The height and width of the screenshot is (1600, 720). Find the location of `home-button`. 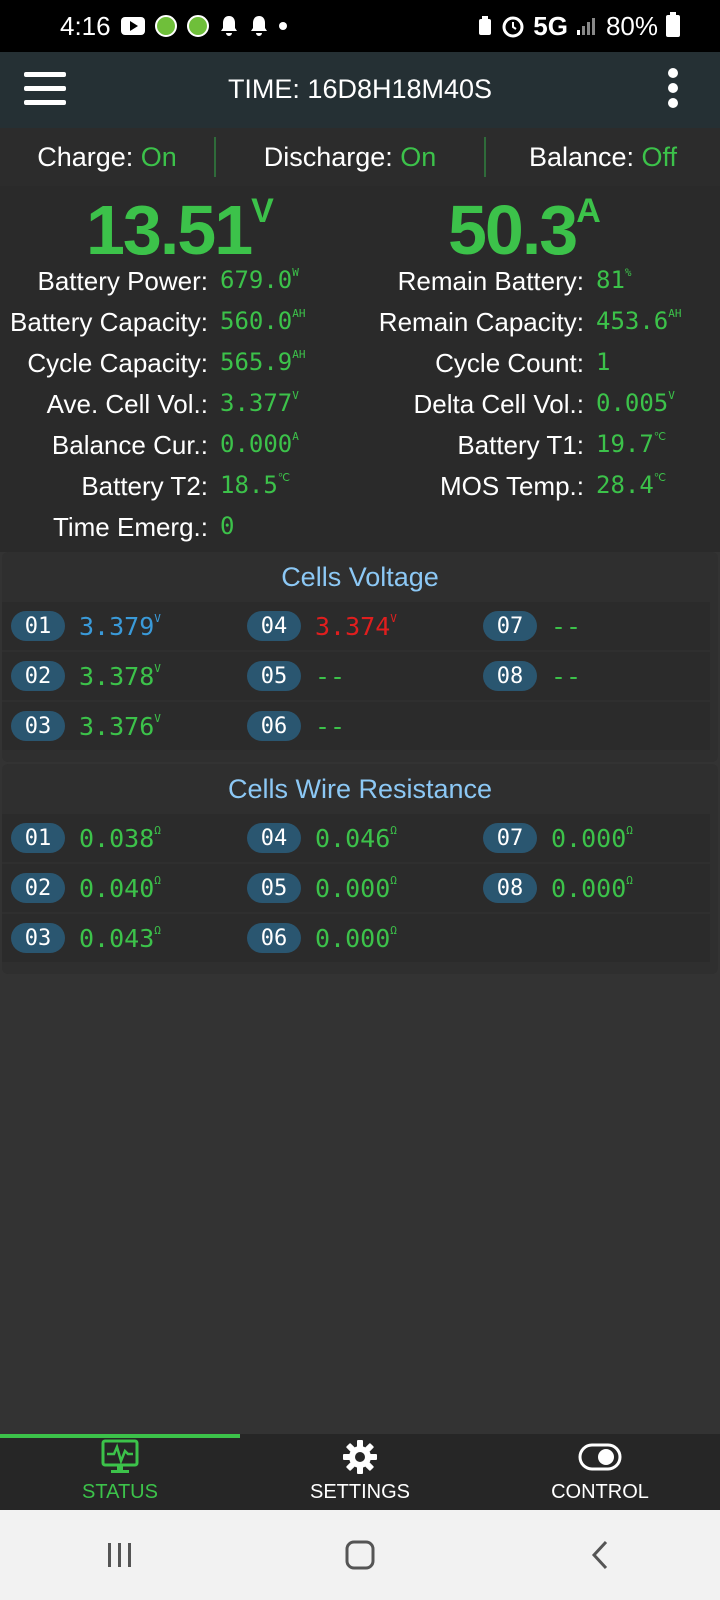

home-button is located at coordinates (360, 1555).